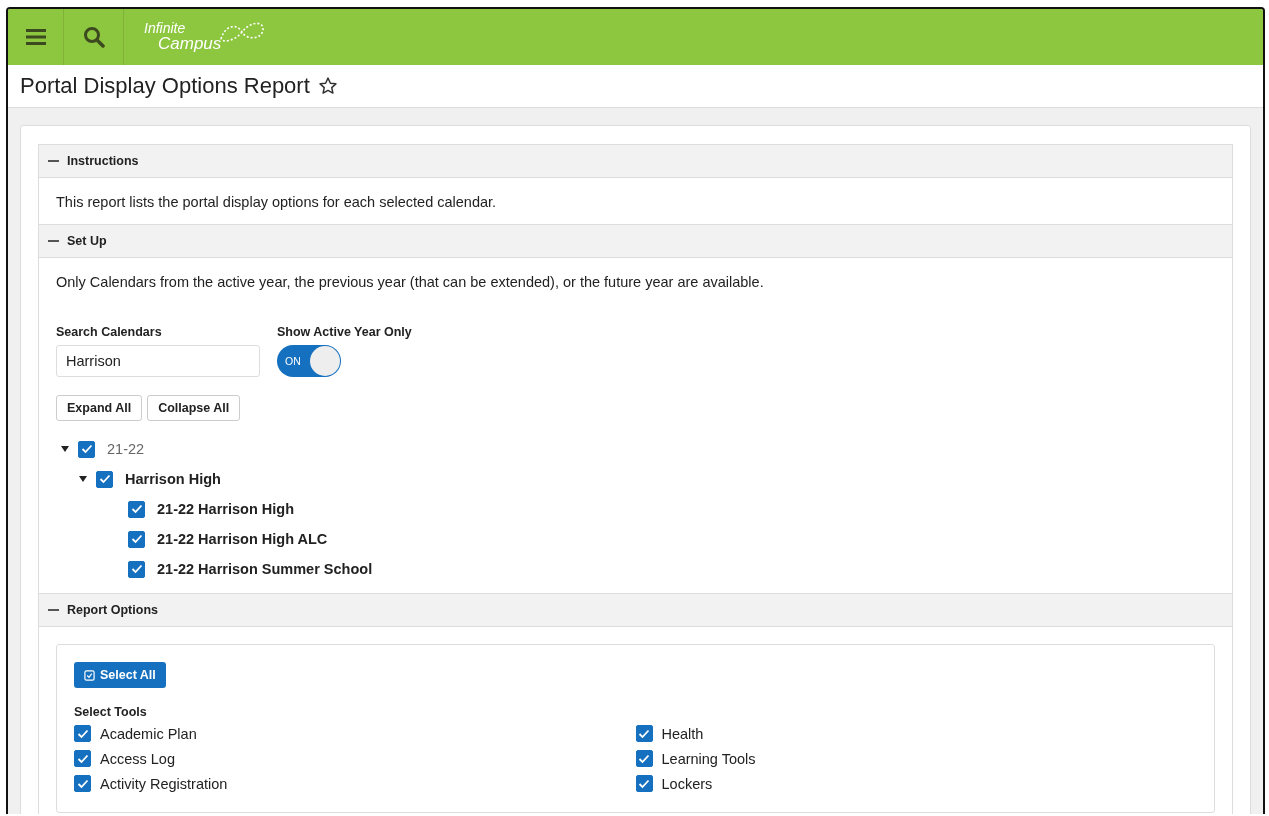 This screenshot has width=1269, height=816. Describe the element at coordinates (277, 202) in the screenshot. I see `instructions-text: This report lists the portal display options for each selected calendar.` at that location.